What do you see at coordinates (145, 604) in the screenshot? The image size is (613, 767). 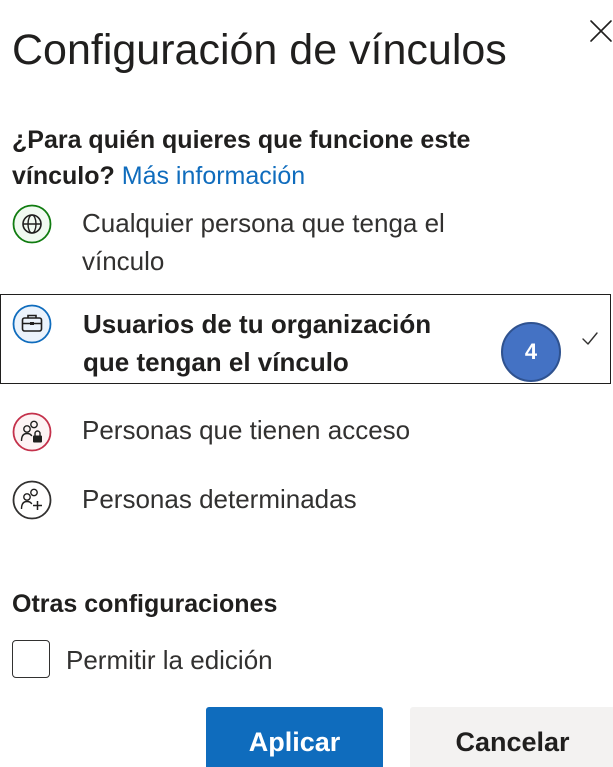 I see `other-settings-heading: Otras configuraciones` at bounding box center [145, 604].